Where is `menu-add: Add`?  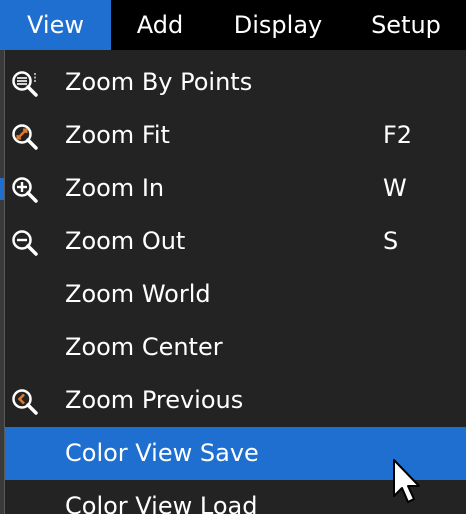
menu-add: Add is located at coordinates (160, 25).